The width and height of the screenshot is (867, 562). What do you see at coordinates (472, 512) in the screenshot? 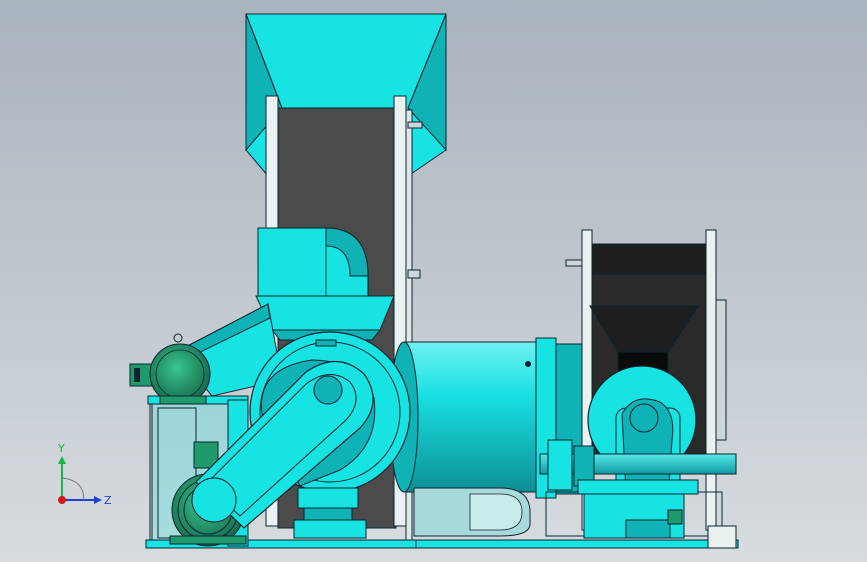
I see `return-duct` at bounding box center [472, 512].